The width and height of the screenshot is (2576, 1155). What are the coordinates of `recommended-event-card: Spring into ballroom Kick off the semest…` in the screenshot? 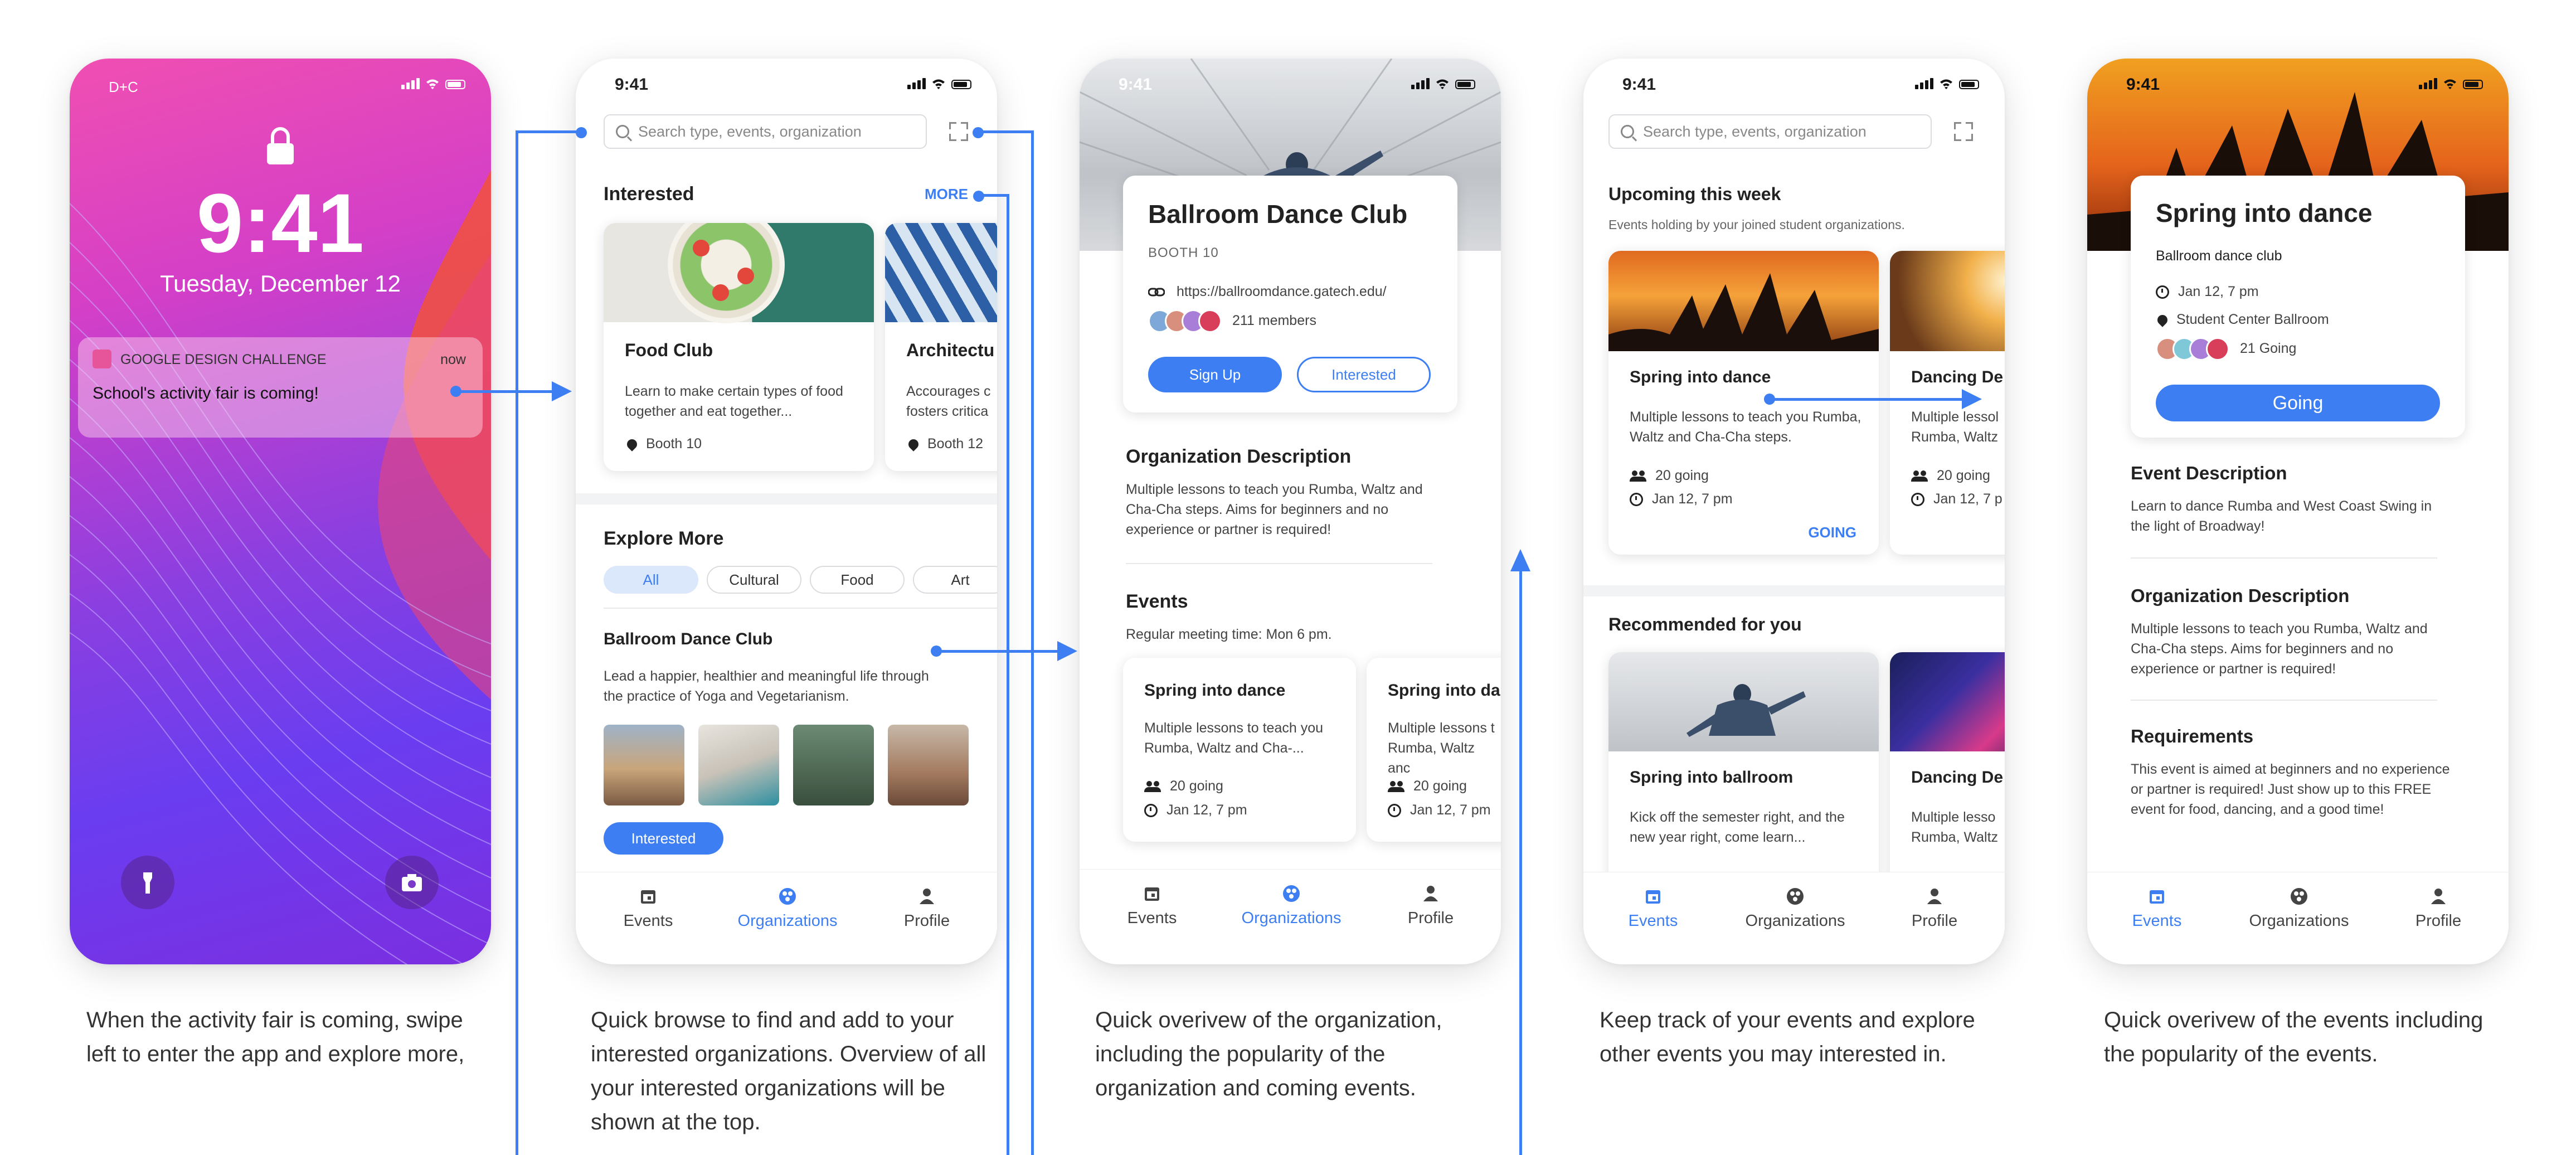 It's located at (1743, 781).